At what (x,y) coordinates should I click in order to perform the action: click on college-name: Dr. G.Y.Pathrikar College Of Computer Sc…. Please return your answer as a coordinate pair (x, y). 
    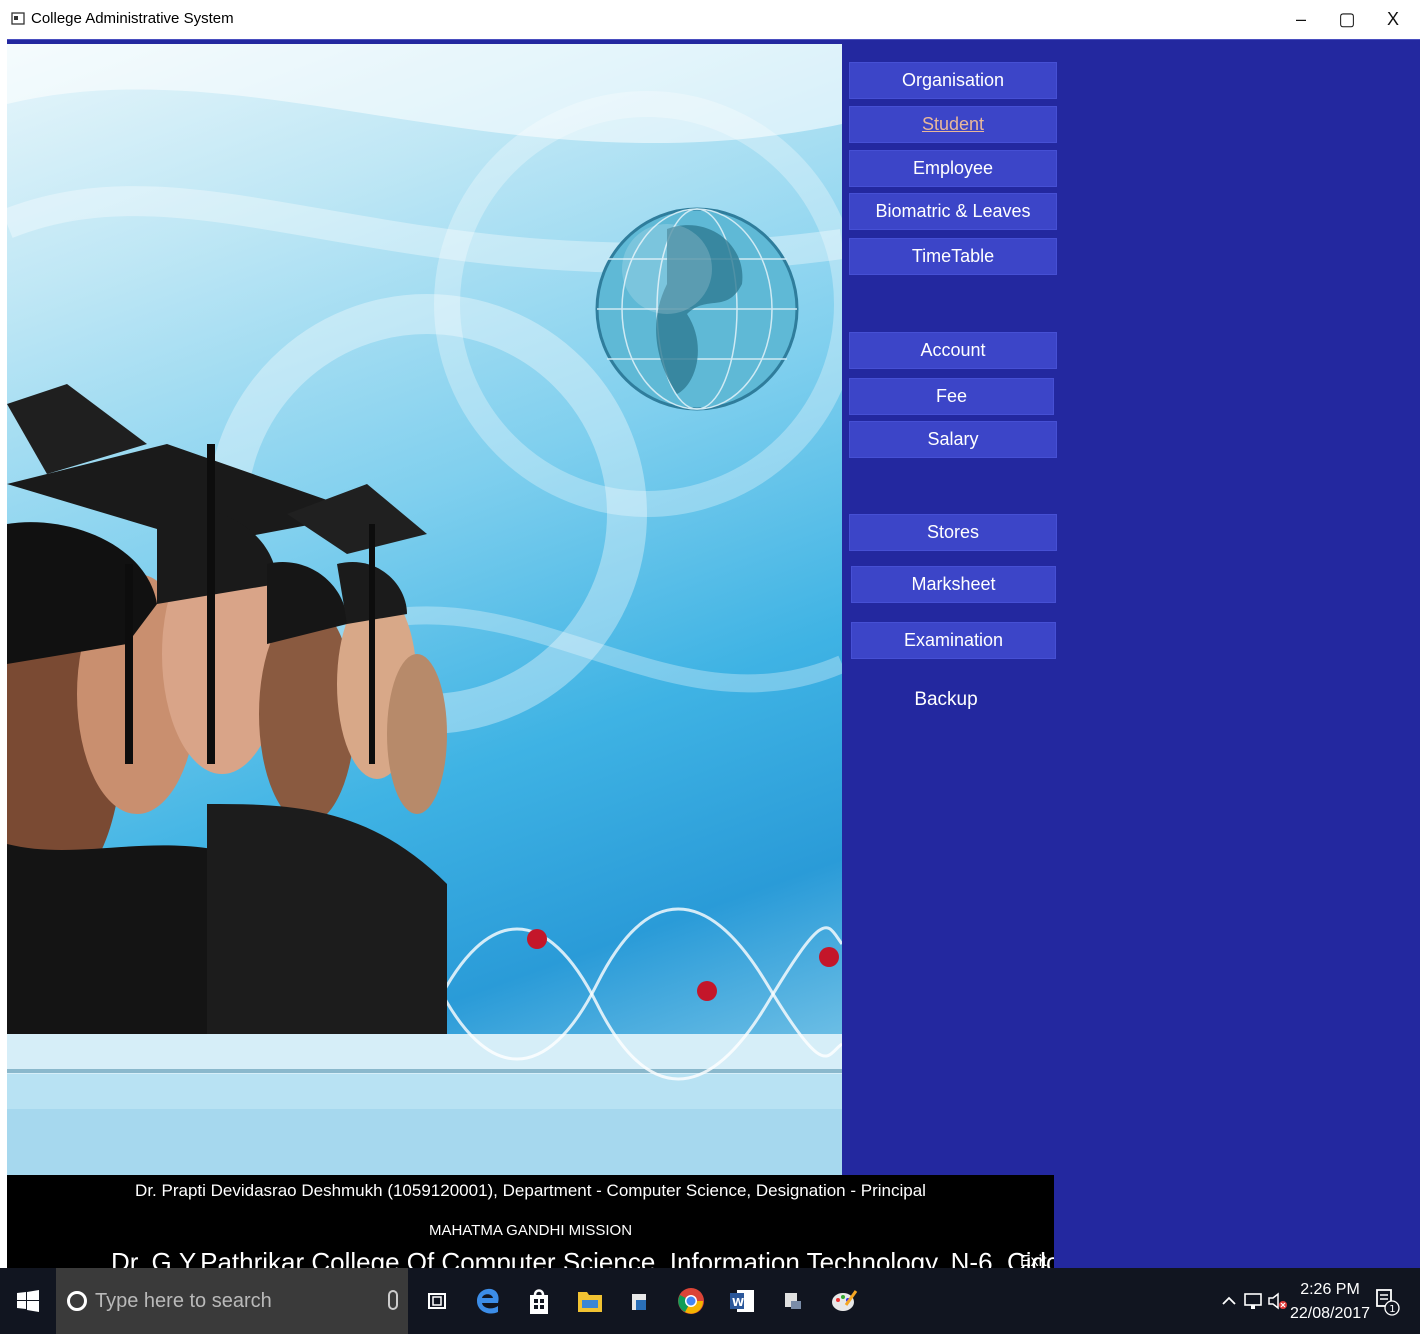
    Looking at the image, I should click on (582, 1258).